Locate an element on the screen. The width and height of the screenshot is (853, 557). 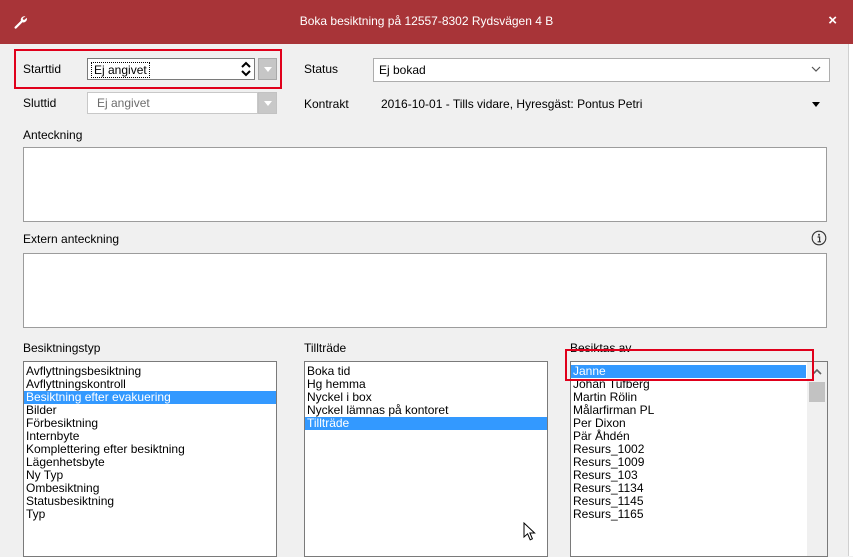
info-icon is located at coordinates (819, 238).